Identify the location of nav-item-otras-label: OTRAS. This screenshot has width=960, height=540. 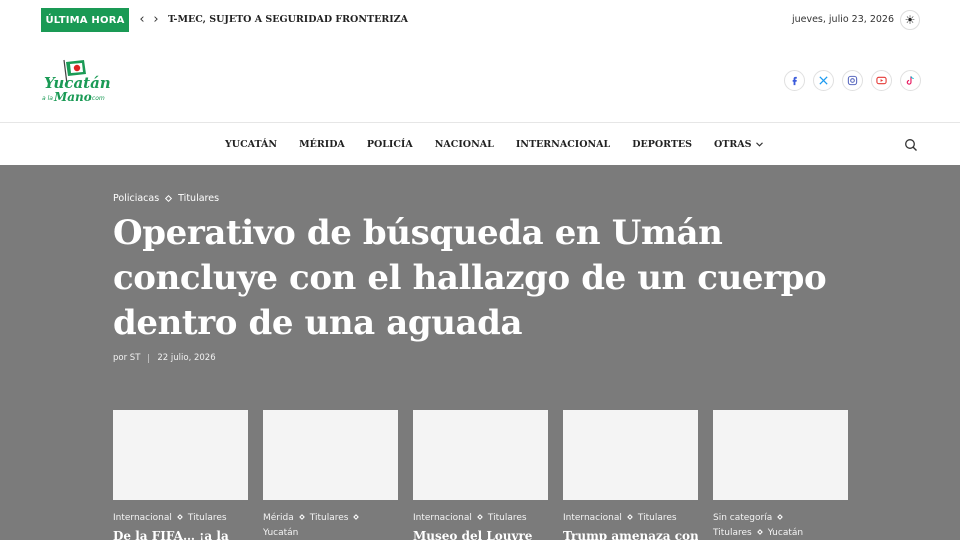
(733, 144).